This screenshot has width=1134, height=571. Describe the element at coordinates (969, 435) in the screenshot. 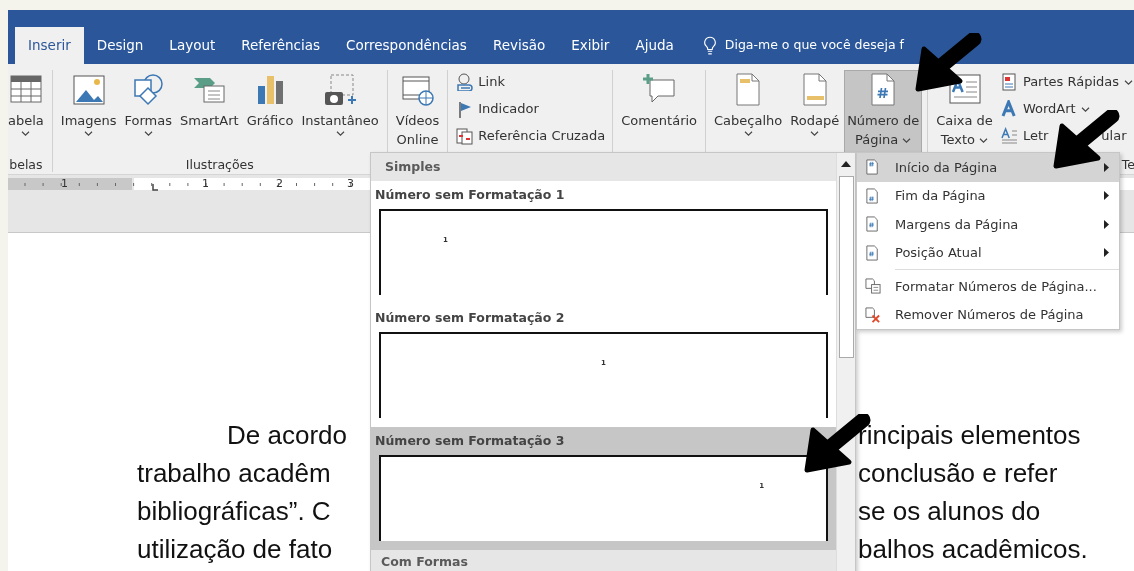

I see `document-text: rincipais elementos` at that location.